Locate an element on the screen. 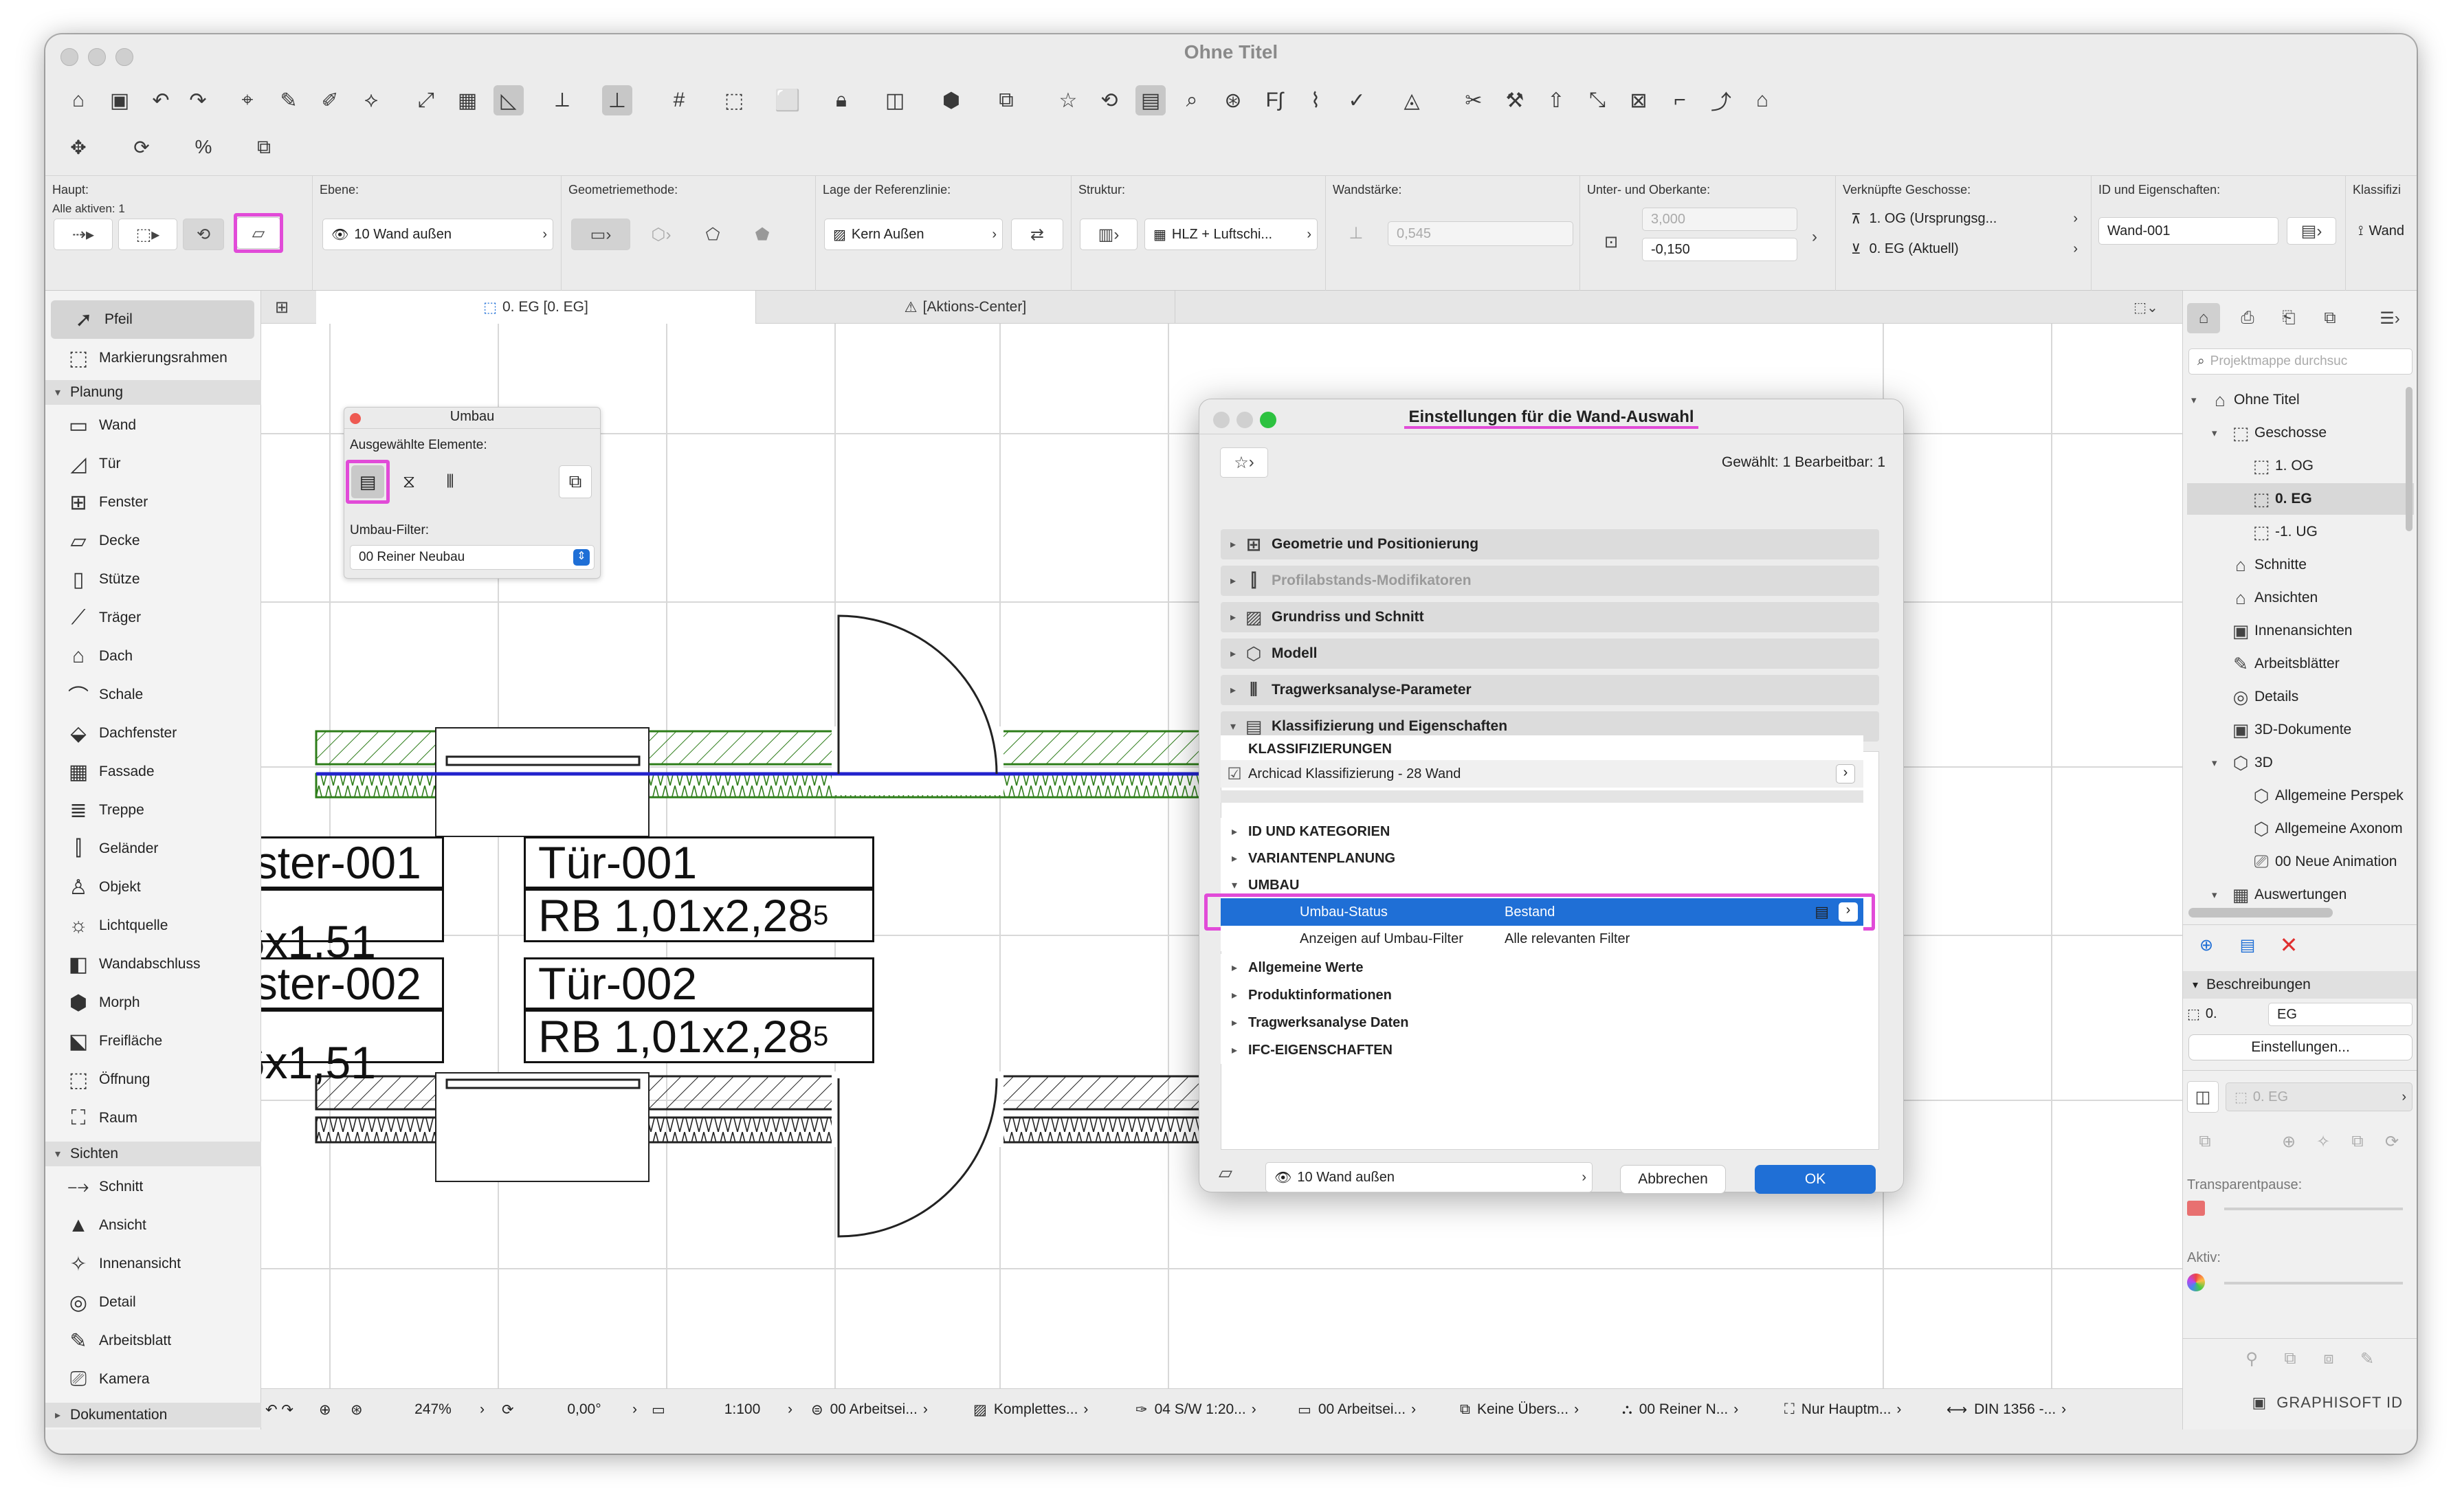 The width and height of the screenshot is (2462, 1512). rotate-icon: ⟳ is located at coordinates (141, 147).